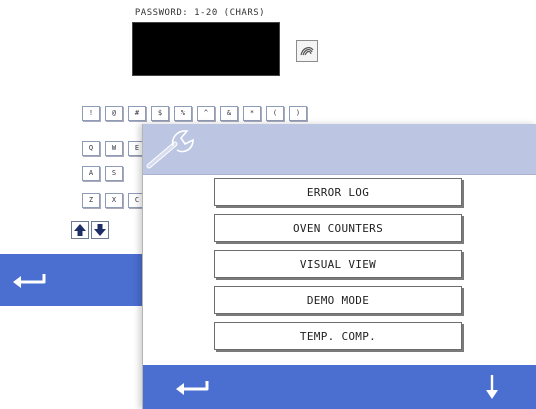 The height and width of the screenshot is (409, 536). I want to click on password-field, so click(206, 49).